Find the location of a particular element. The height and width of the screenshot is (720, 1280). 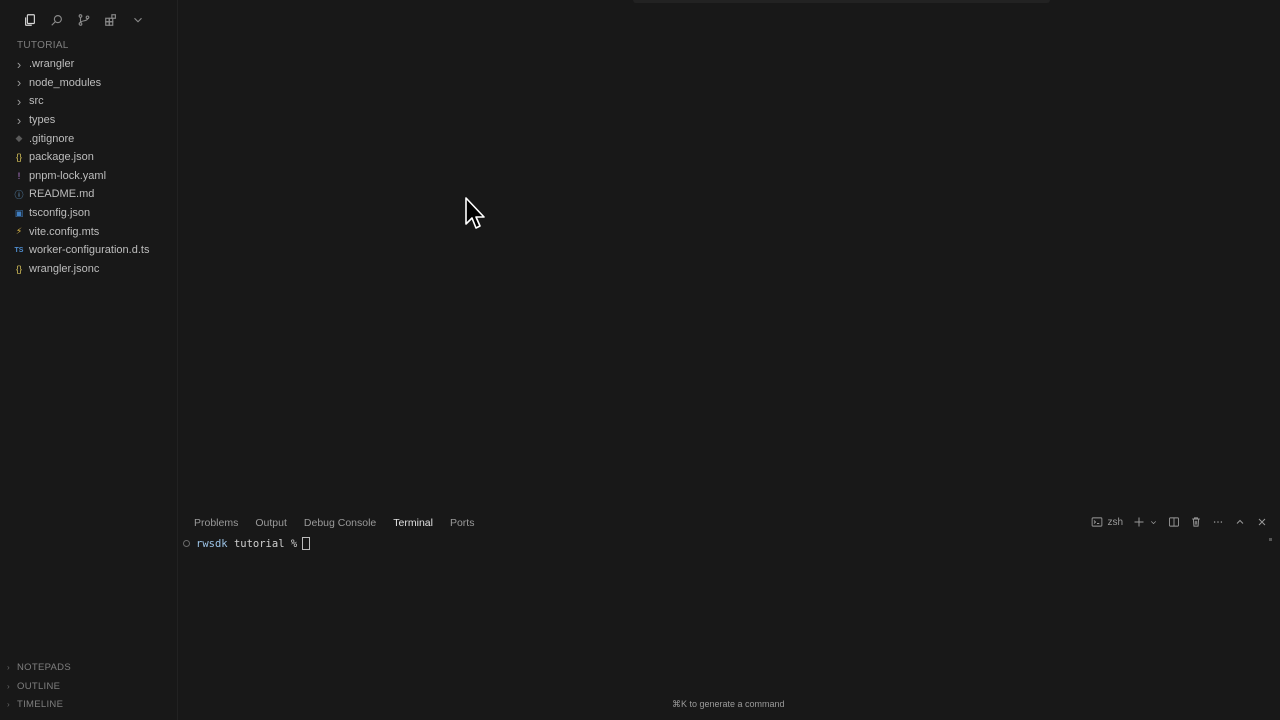

close-panel-button is located at coordinates (1262, 522).